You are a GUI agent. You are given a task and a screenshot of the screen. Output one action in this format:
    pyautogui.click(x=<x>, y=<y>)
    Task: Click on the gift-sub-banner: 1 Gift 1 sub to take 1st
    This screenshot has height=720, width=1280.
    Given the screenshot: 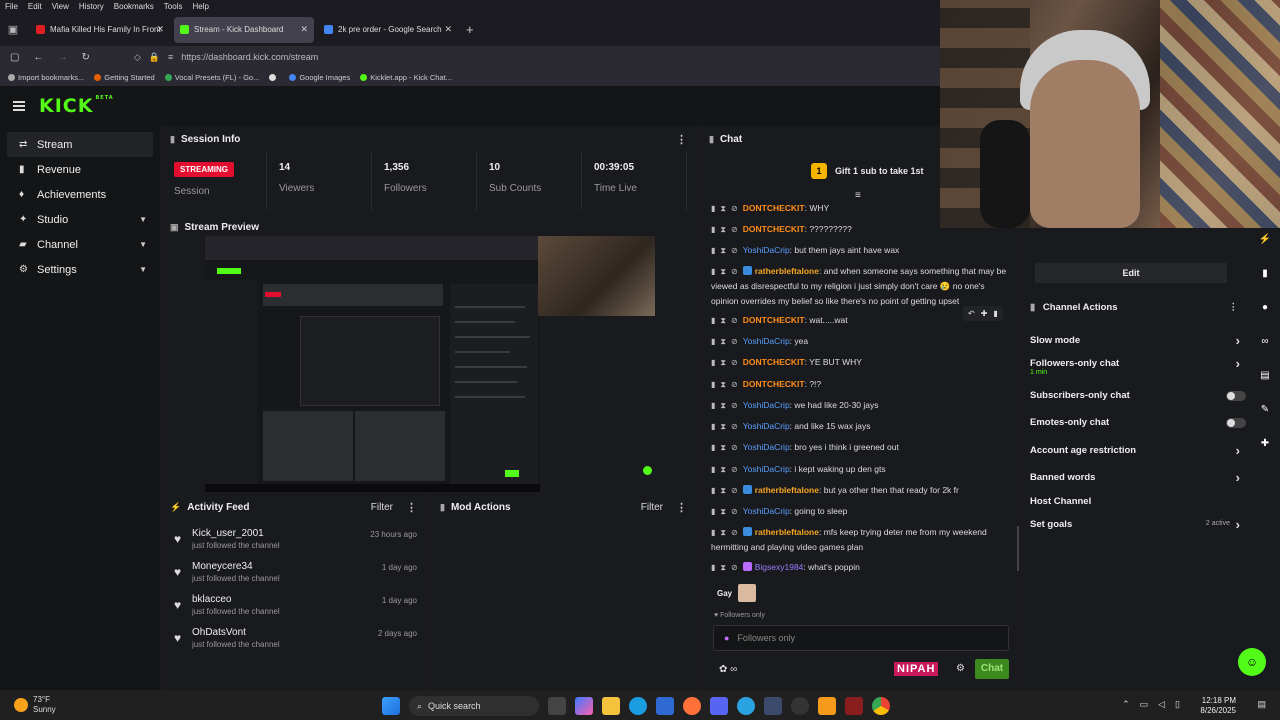 What is the action you would take?
    pyautogui.click(x=867, y=171)
    